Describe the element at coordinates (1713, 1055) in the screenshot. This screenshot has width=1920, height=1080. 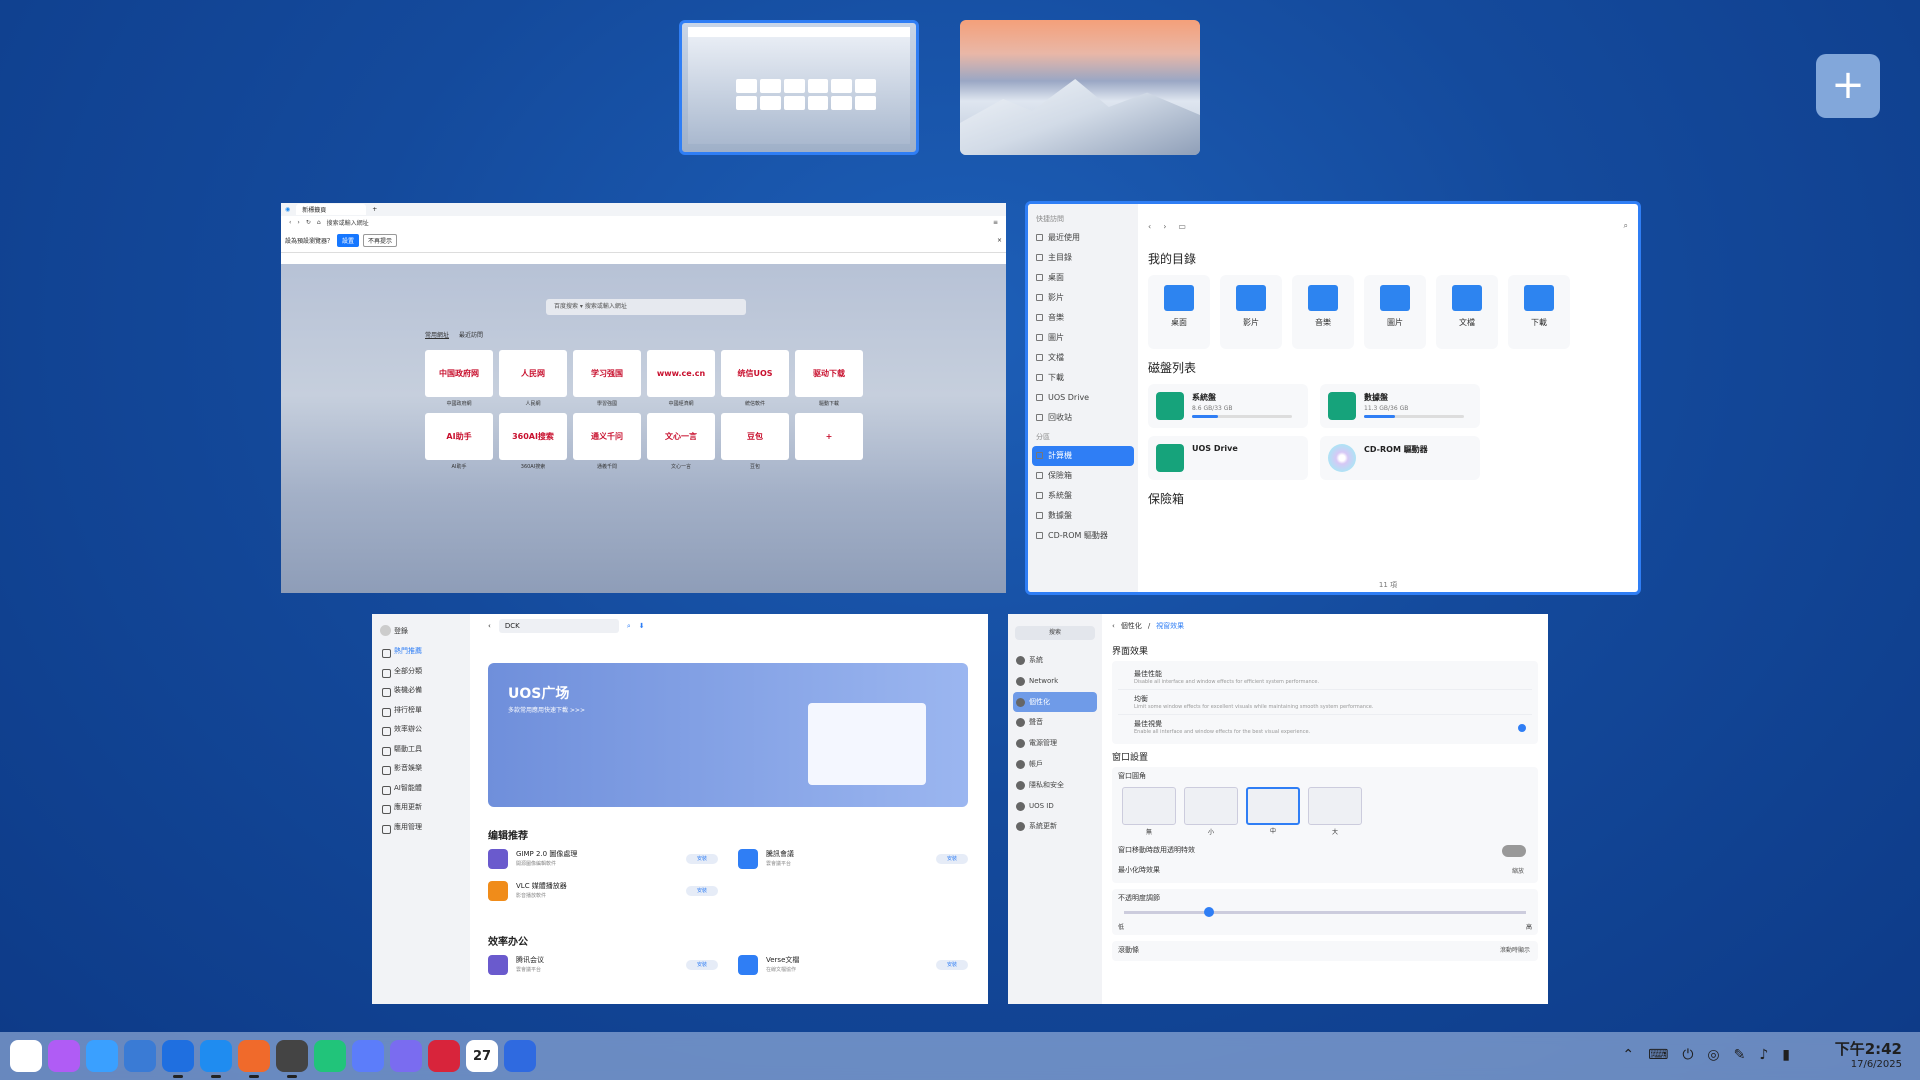
I see `network-icon: ◎` at that location.